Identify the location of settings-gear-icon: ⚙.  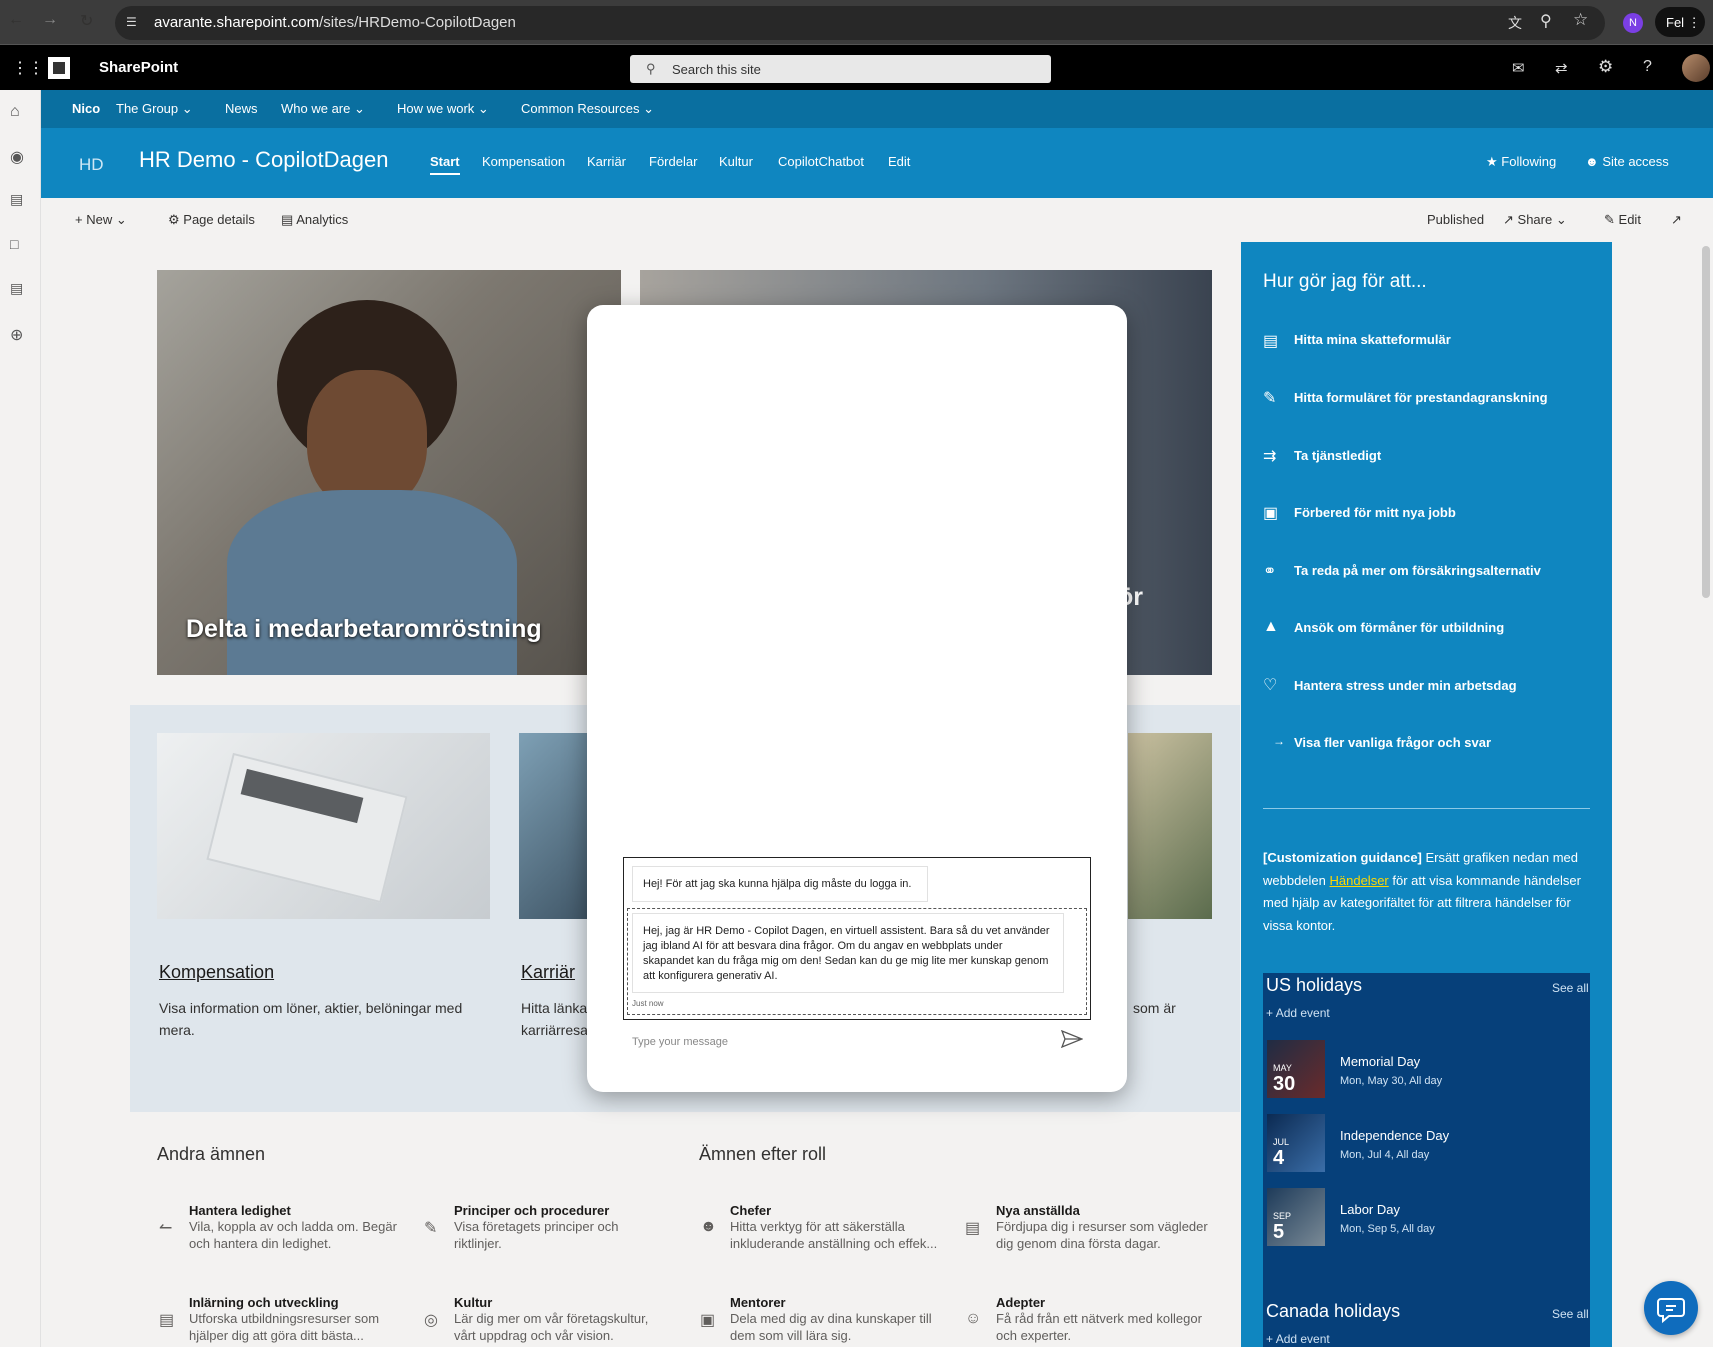
(1605, 67).